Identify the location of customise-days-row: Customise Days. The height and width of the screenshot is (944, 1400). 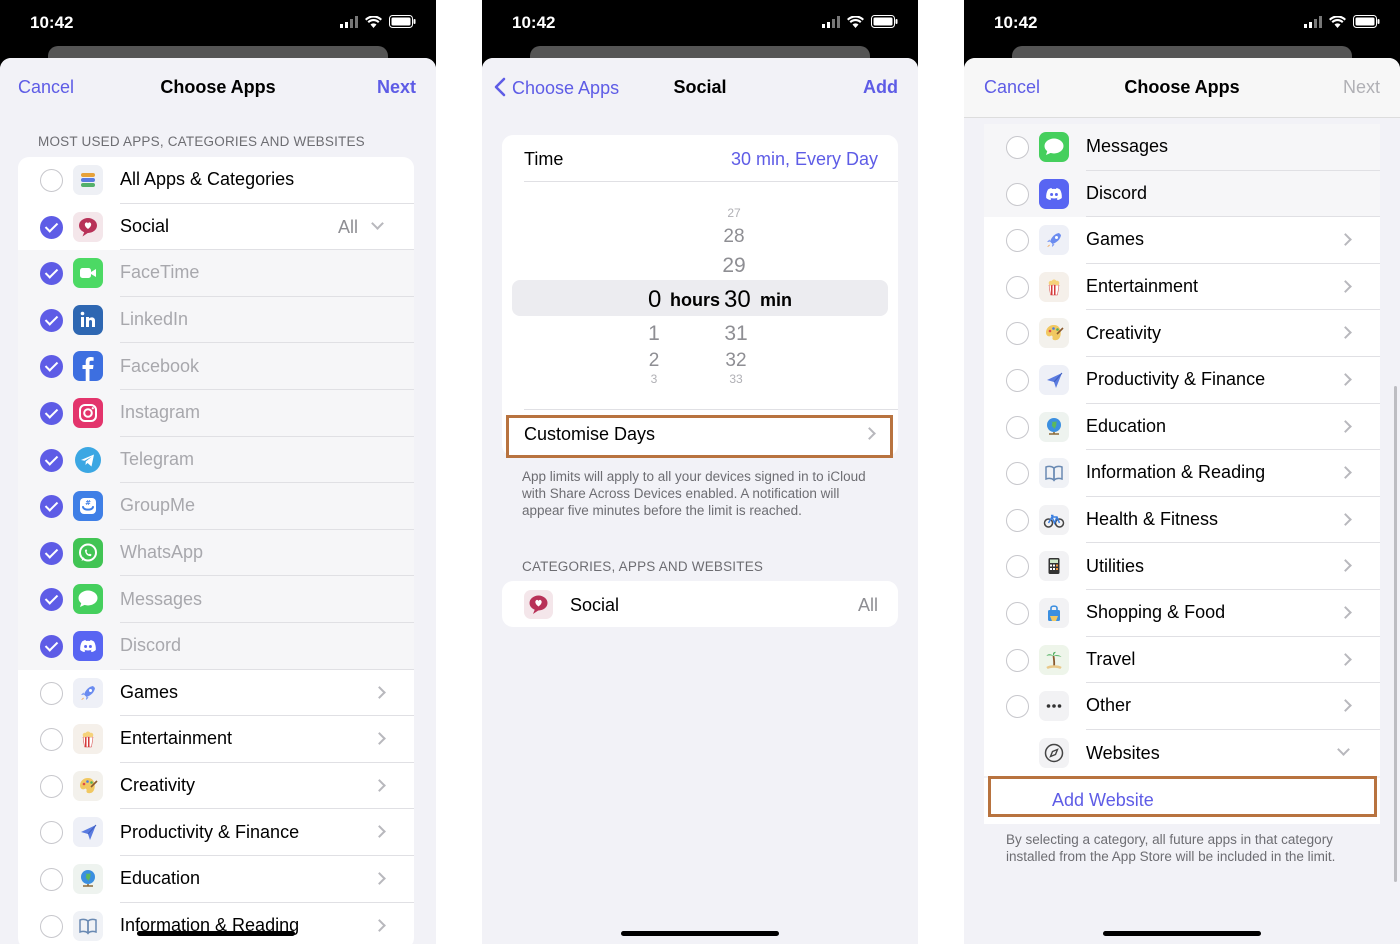
(700, 433).